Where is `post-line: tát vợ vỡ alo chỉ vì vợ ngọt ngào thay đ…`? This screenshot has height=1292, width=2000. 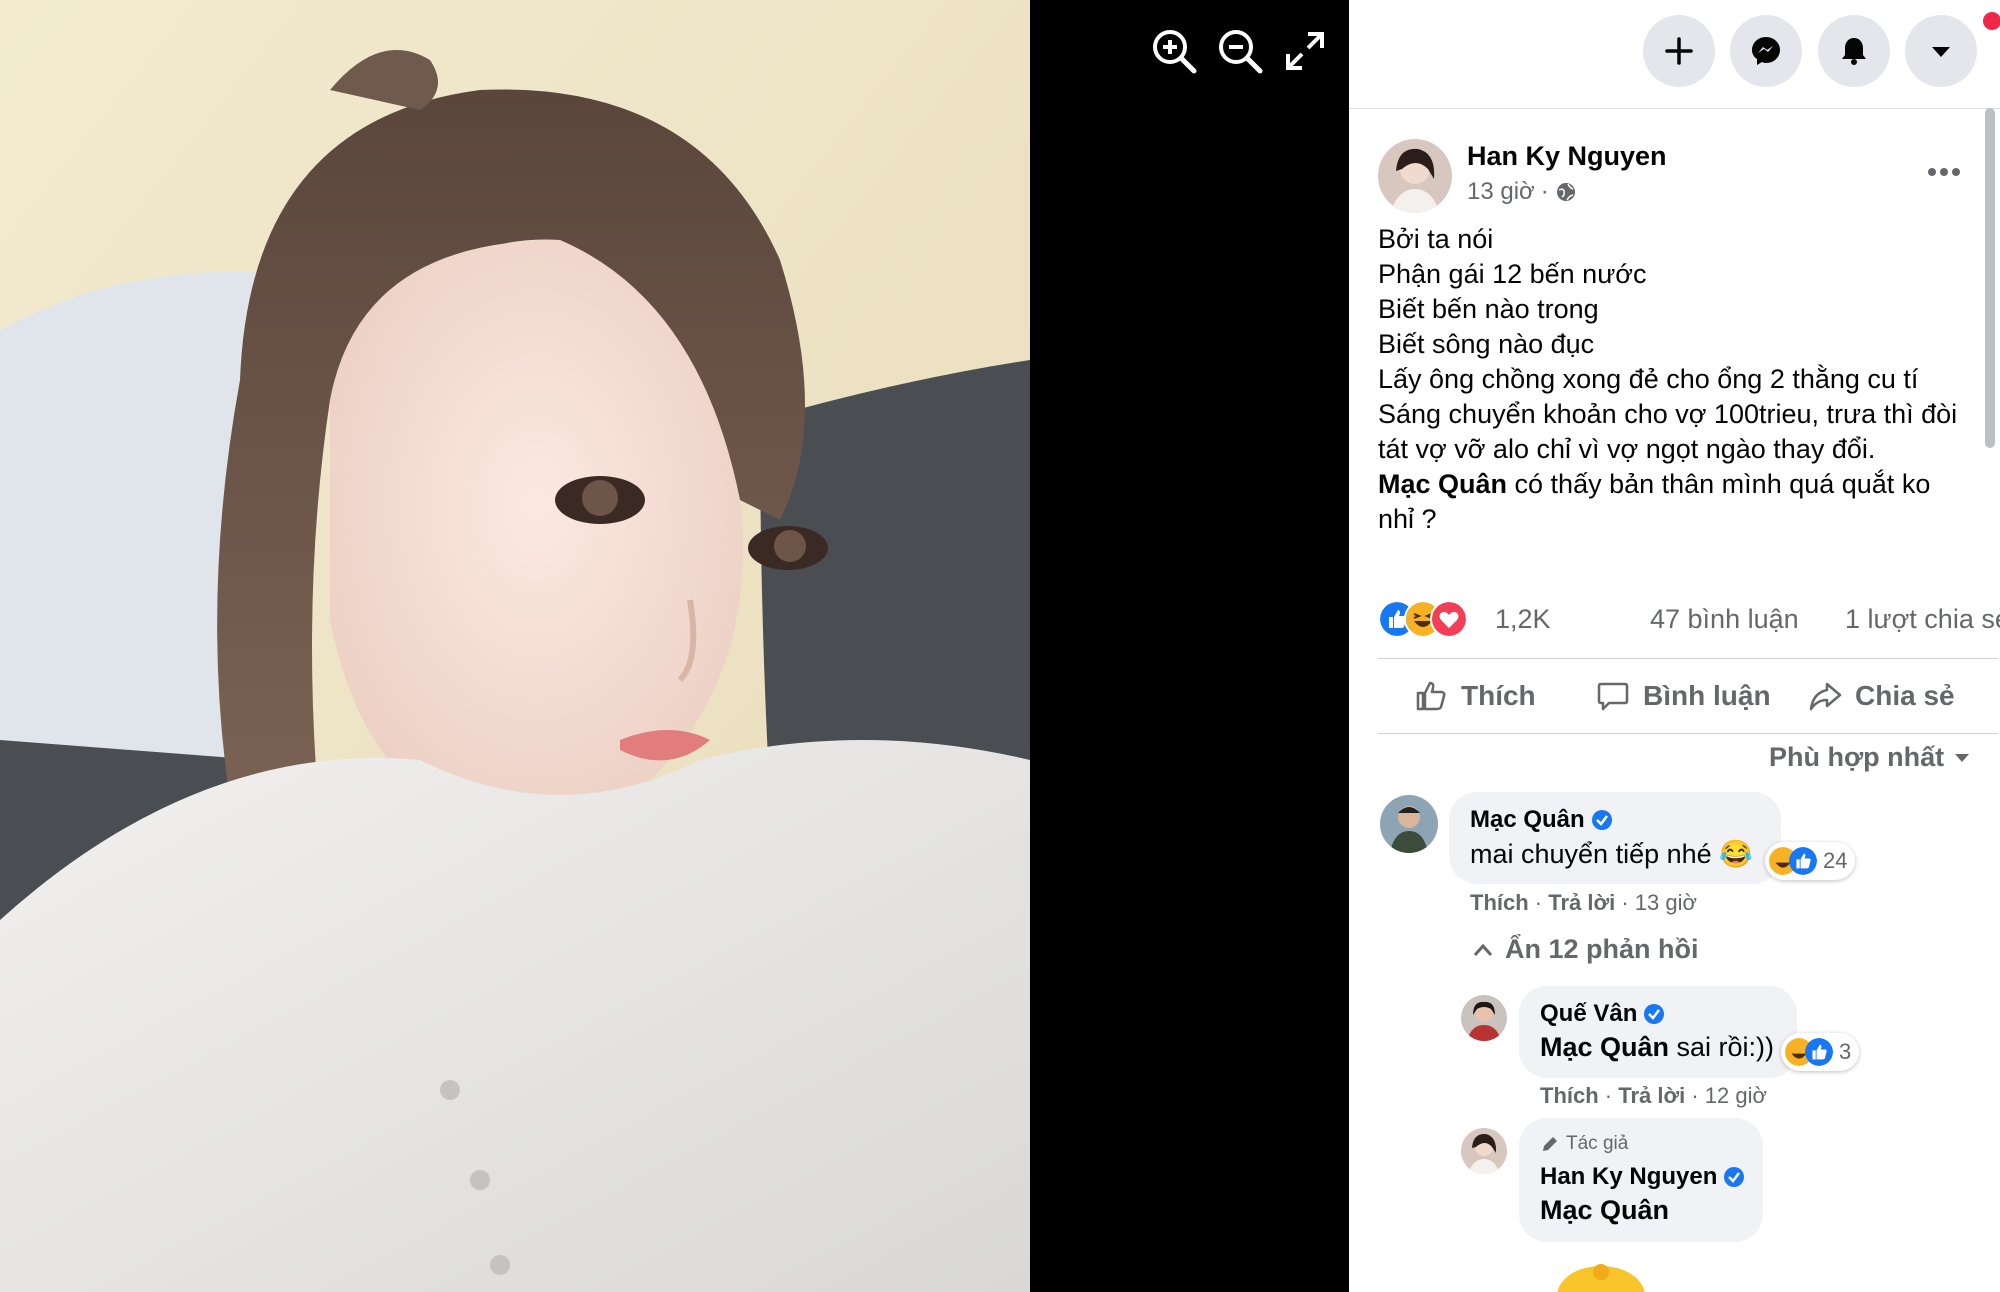 post-line: tát vợ vỡ alo chỉ vì vợ ngọt ngào thay đ… is located at coordinates (1627, 449).